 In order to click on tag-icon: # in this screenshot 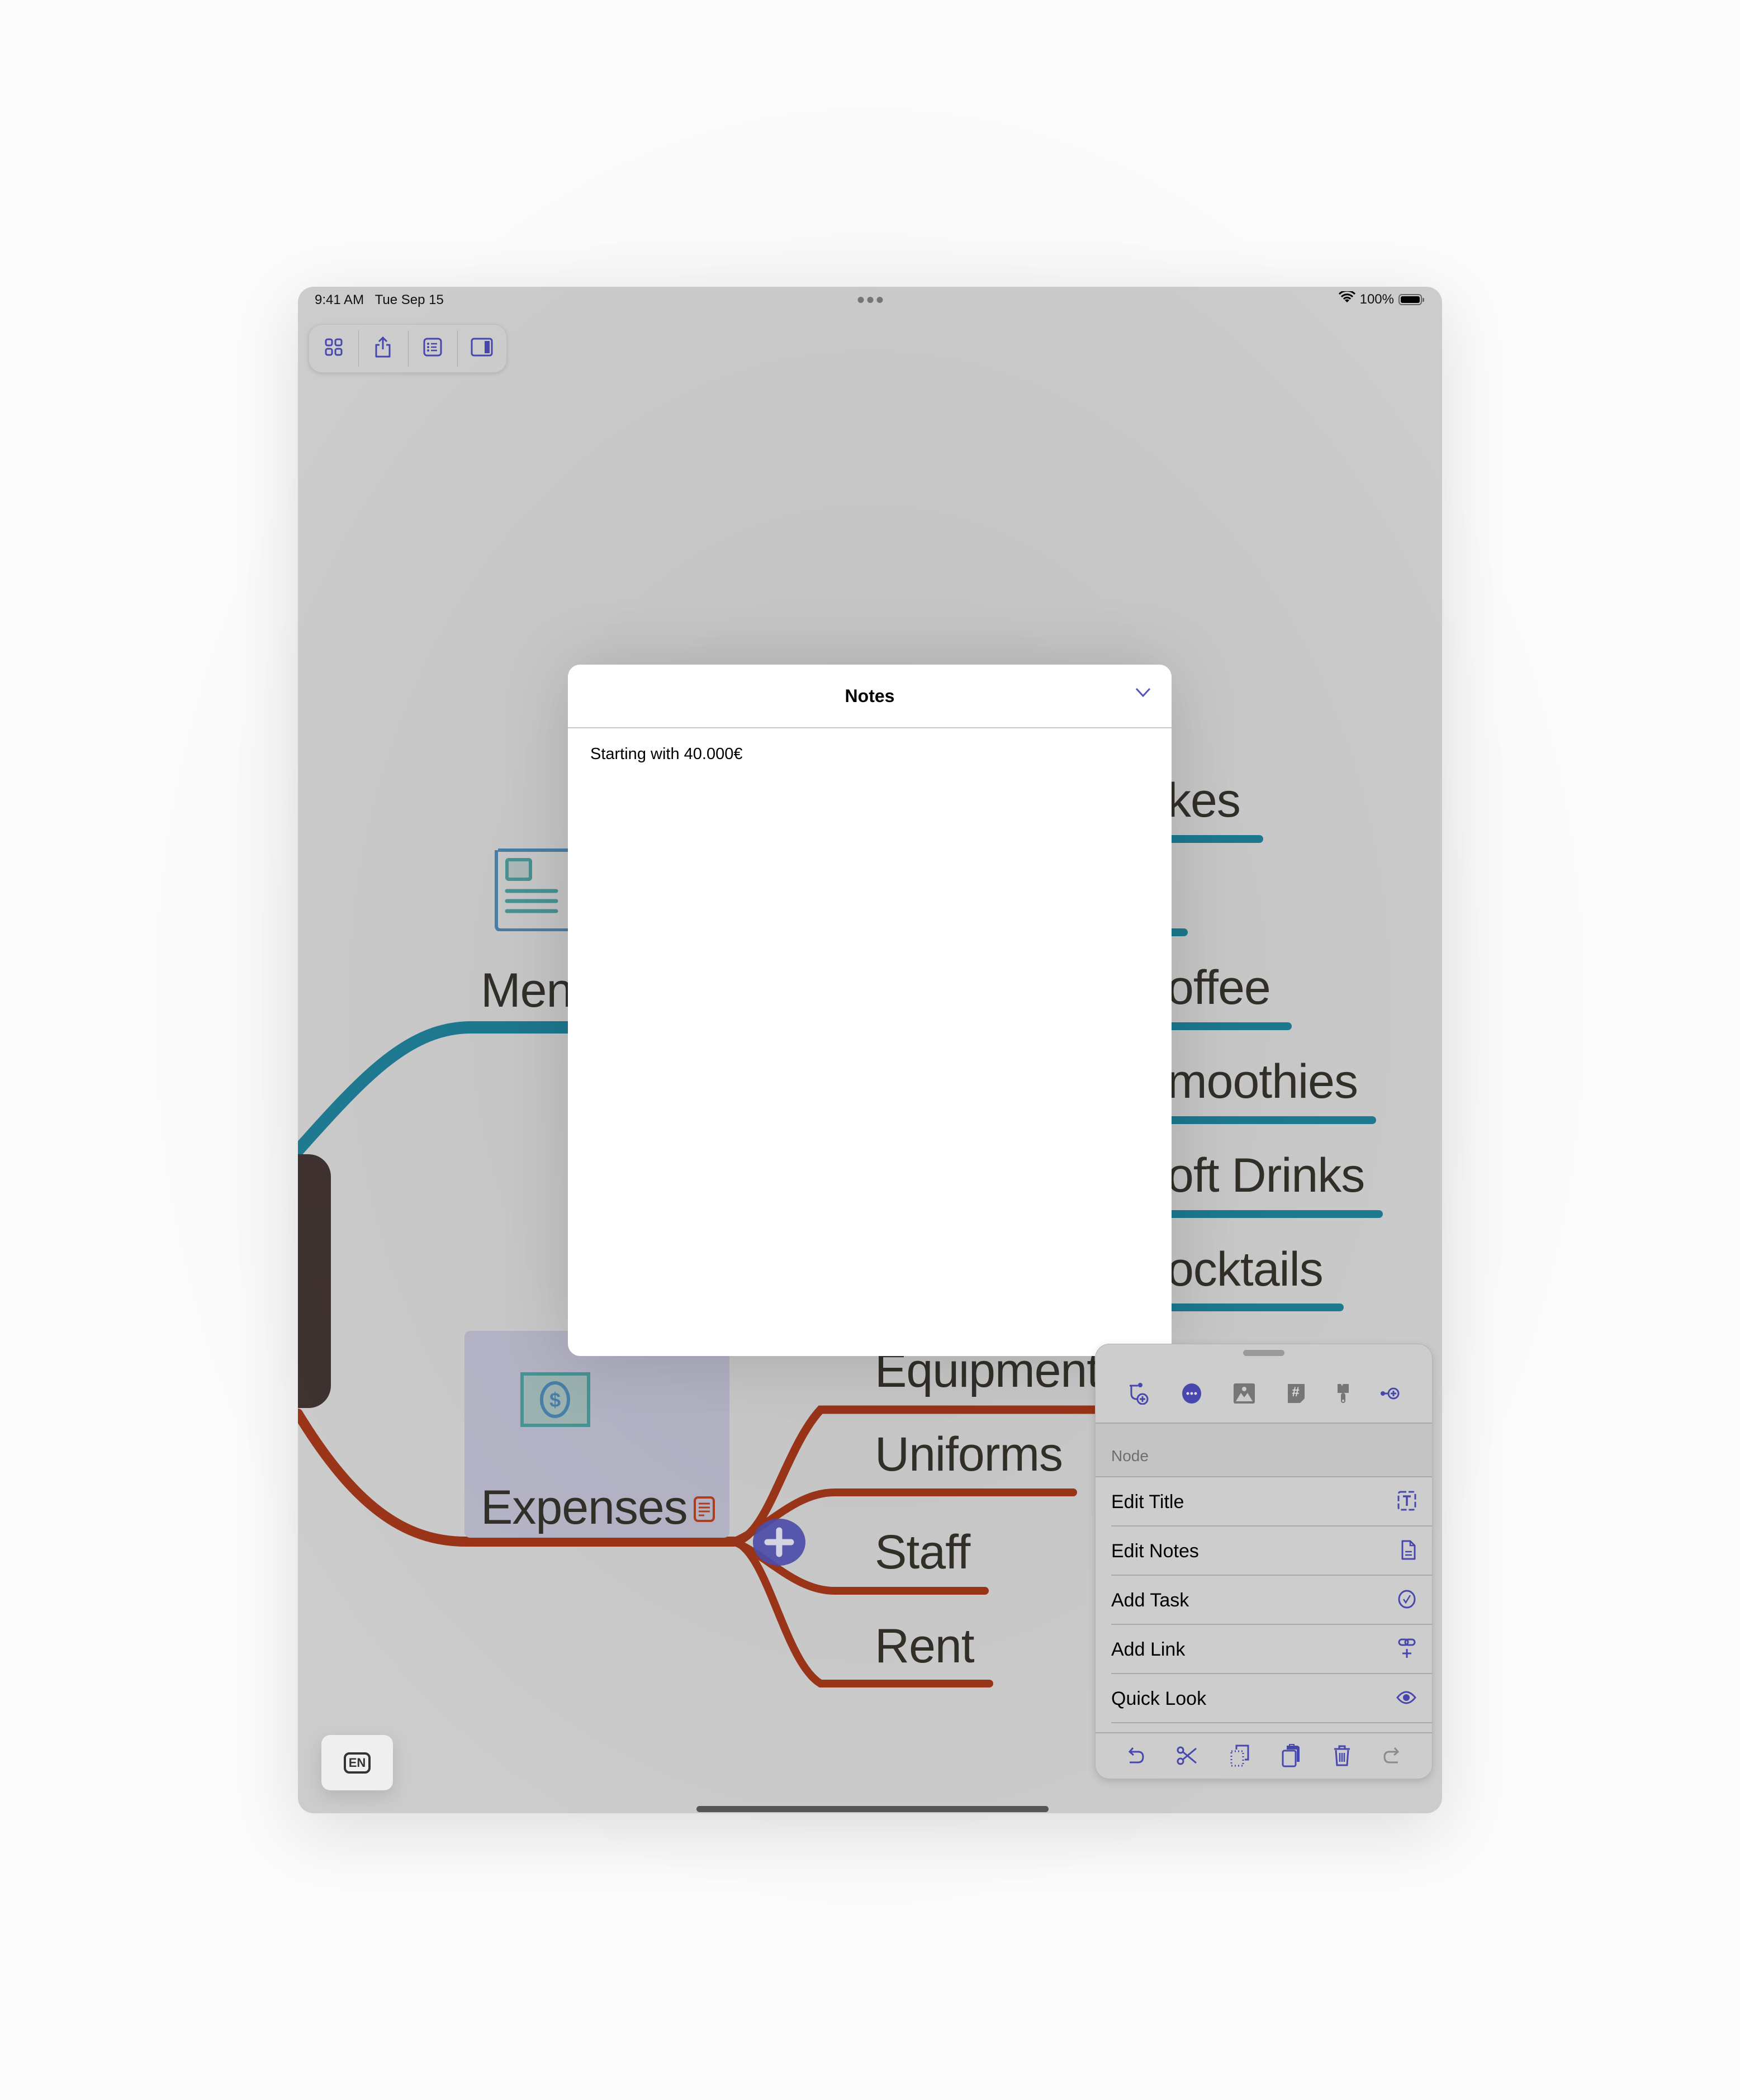, I will do `click(1296, 1395)`.